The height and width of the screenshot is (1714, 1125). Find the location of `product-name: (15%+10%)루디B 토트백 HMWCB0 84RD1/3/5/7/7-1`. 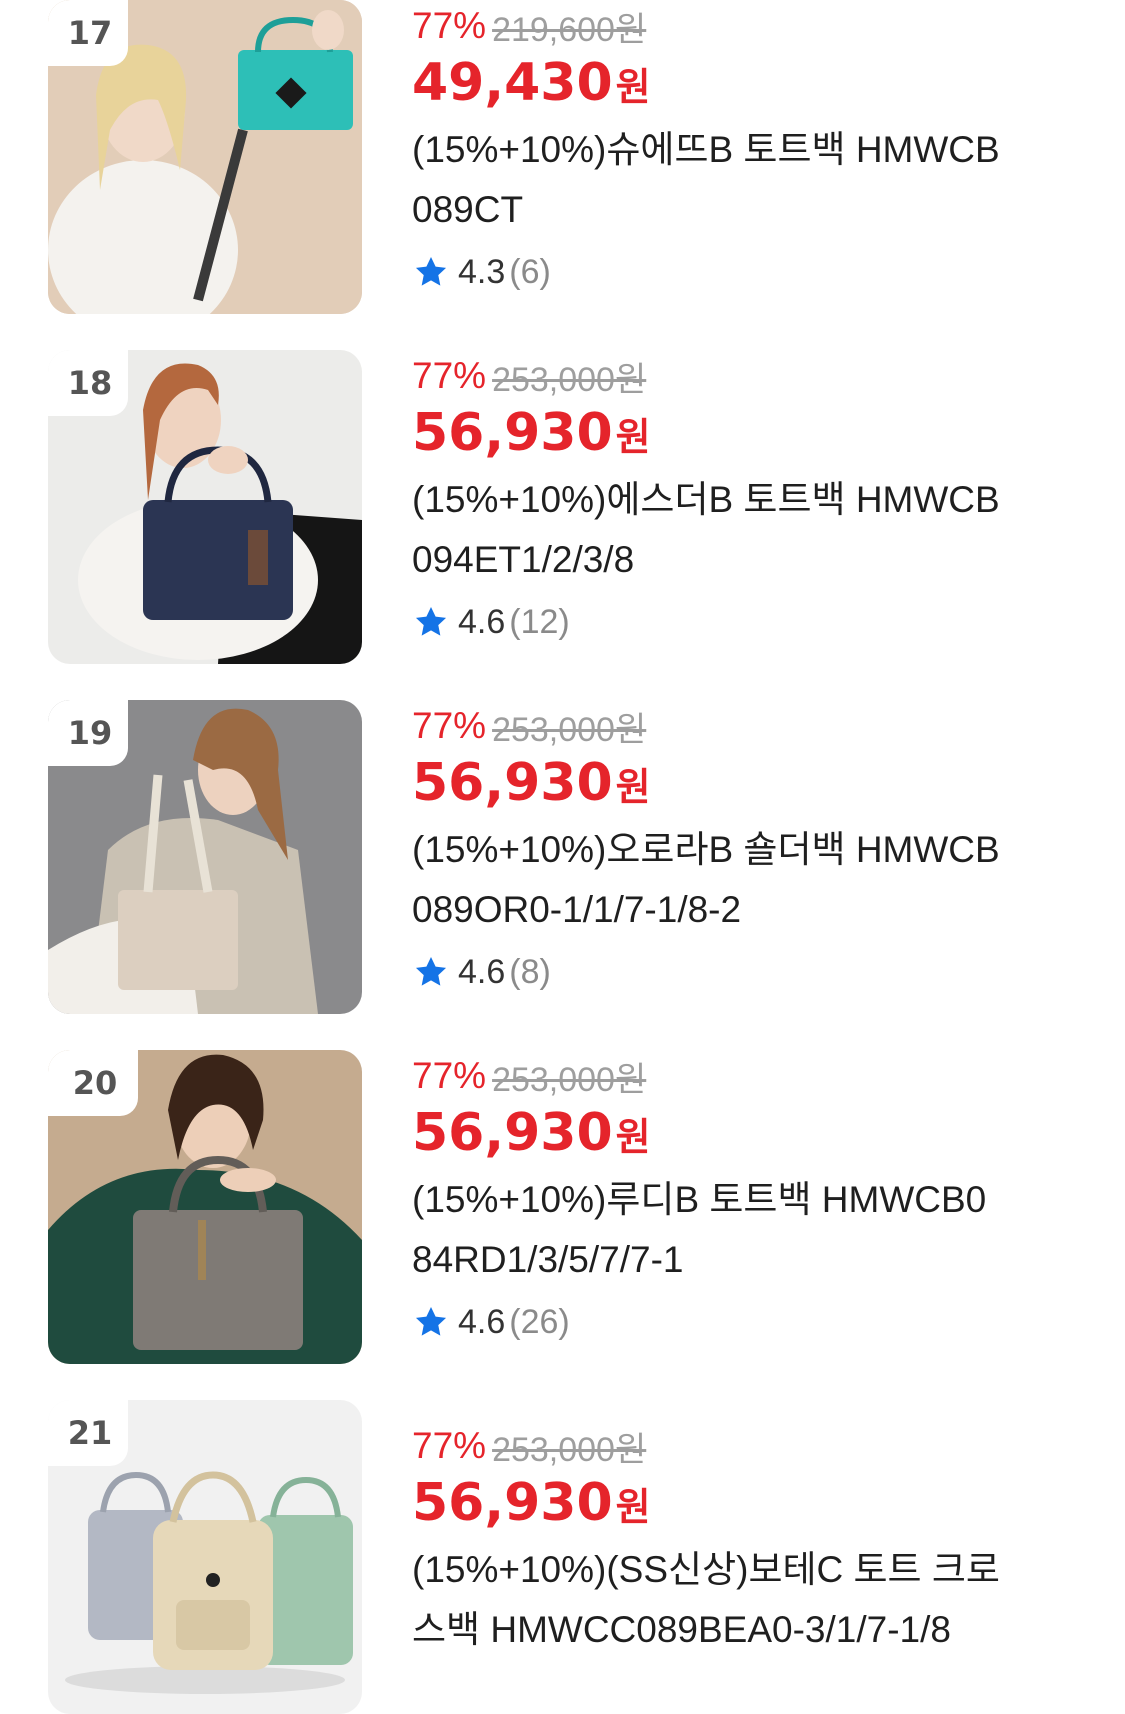

product-name: (15%+10%)루디B 토트백 HMWCB0 84RD1/3/5/7/7-1 is located at coordinates (747, 1230).